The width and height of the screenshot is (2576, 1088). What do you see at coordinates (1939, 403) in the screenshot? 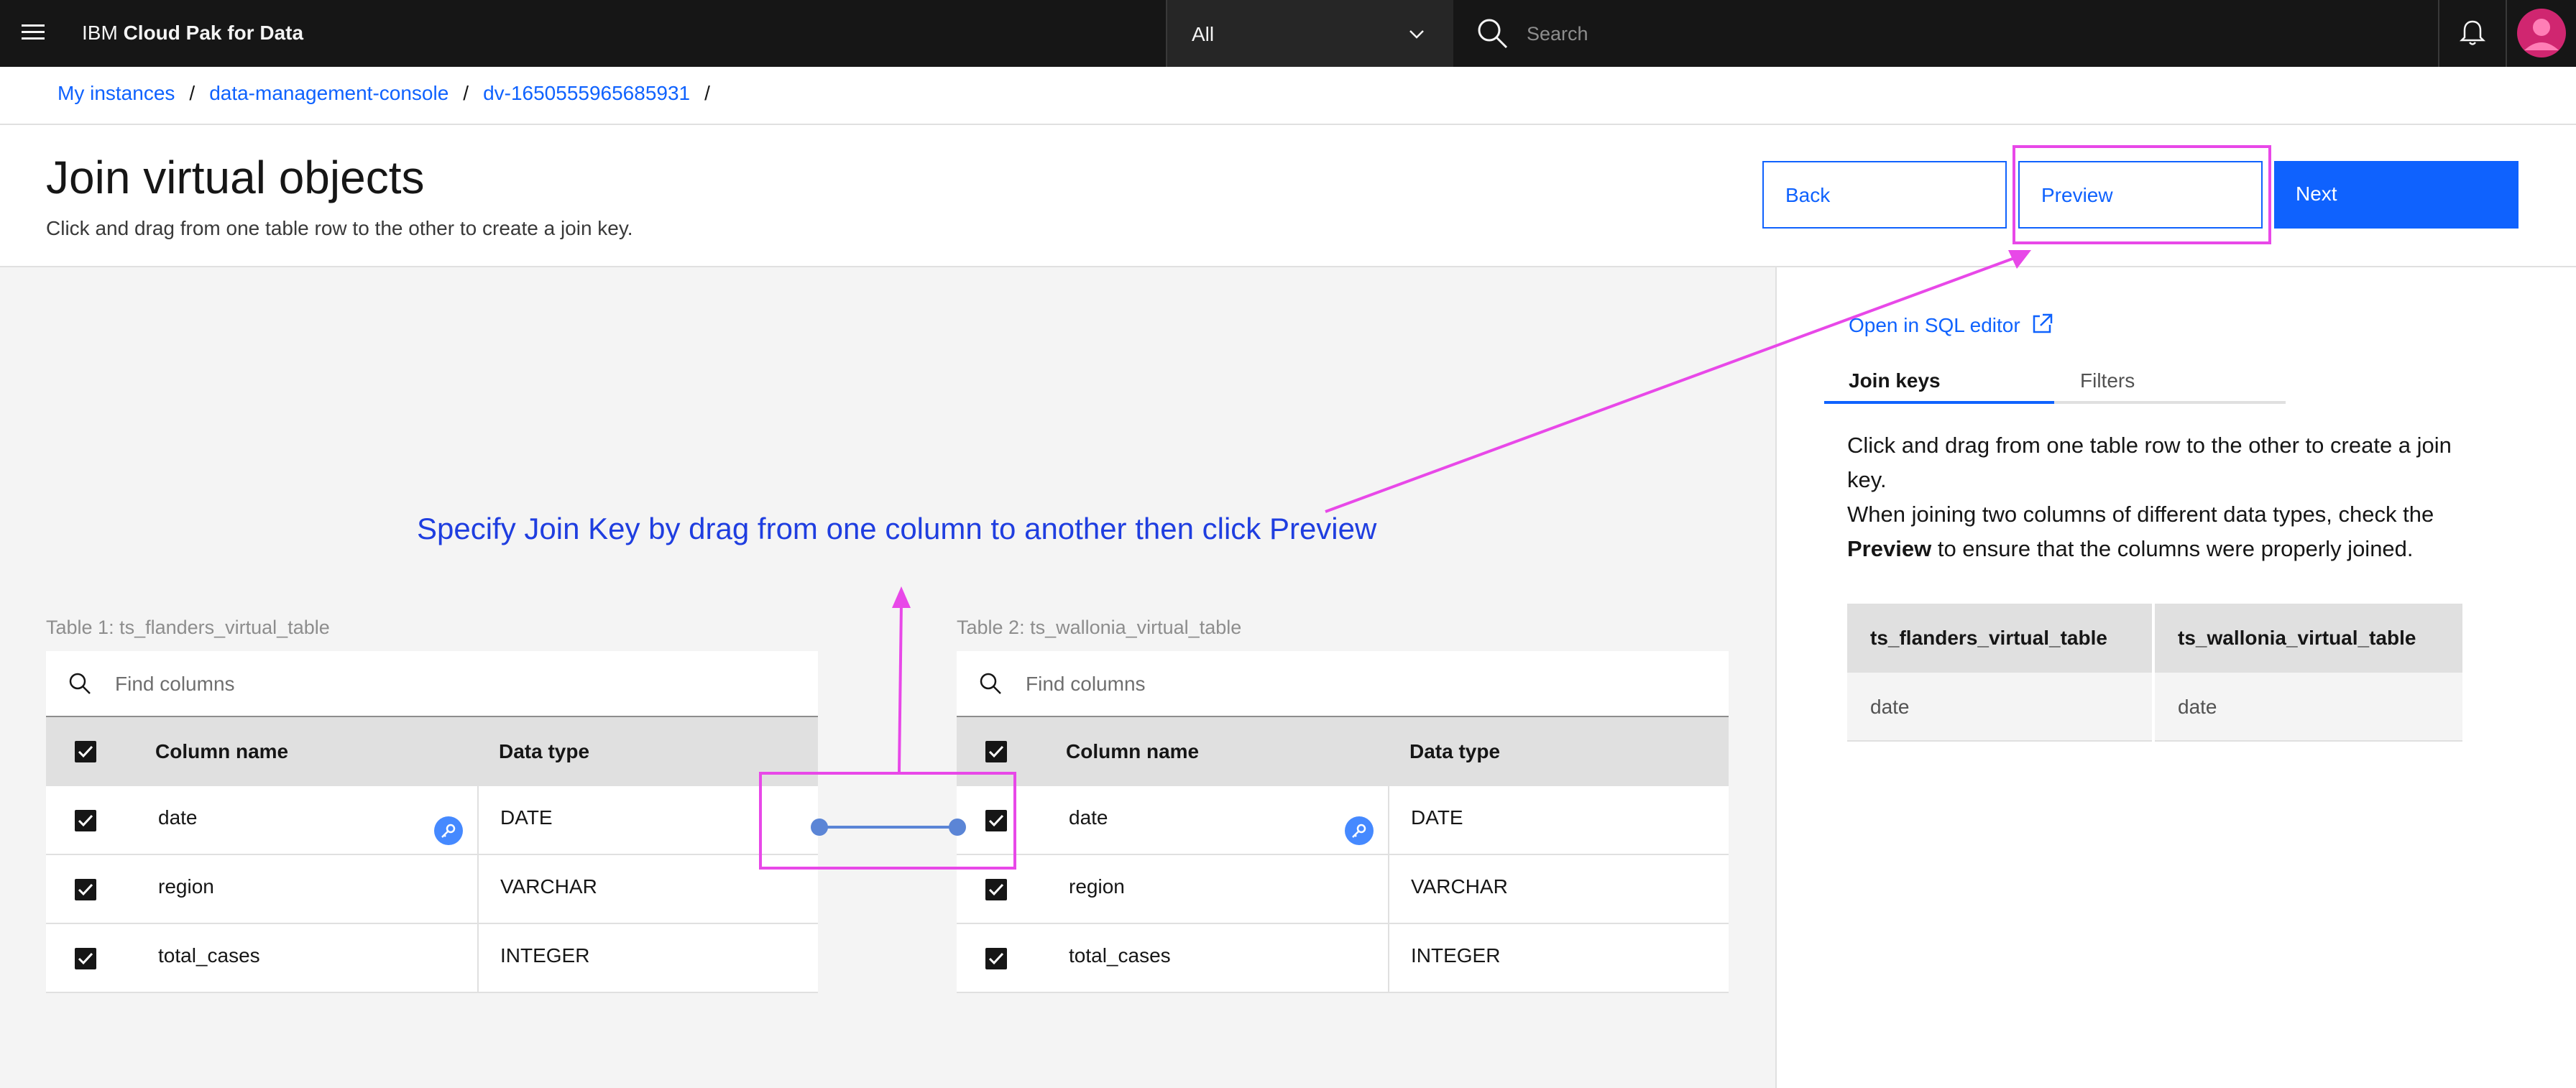
I see `active-tab-indicator` at bounding box center [1939, 403].